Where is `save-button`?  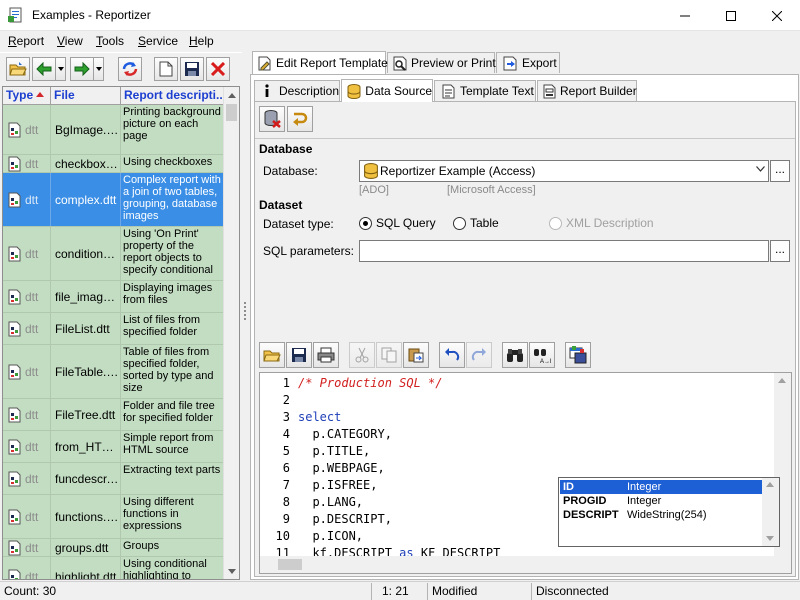
save-button is located at coordinates (192, 69).